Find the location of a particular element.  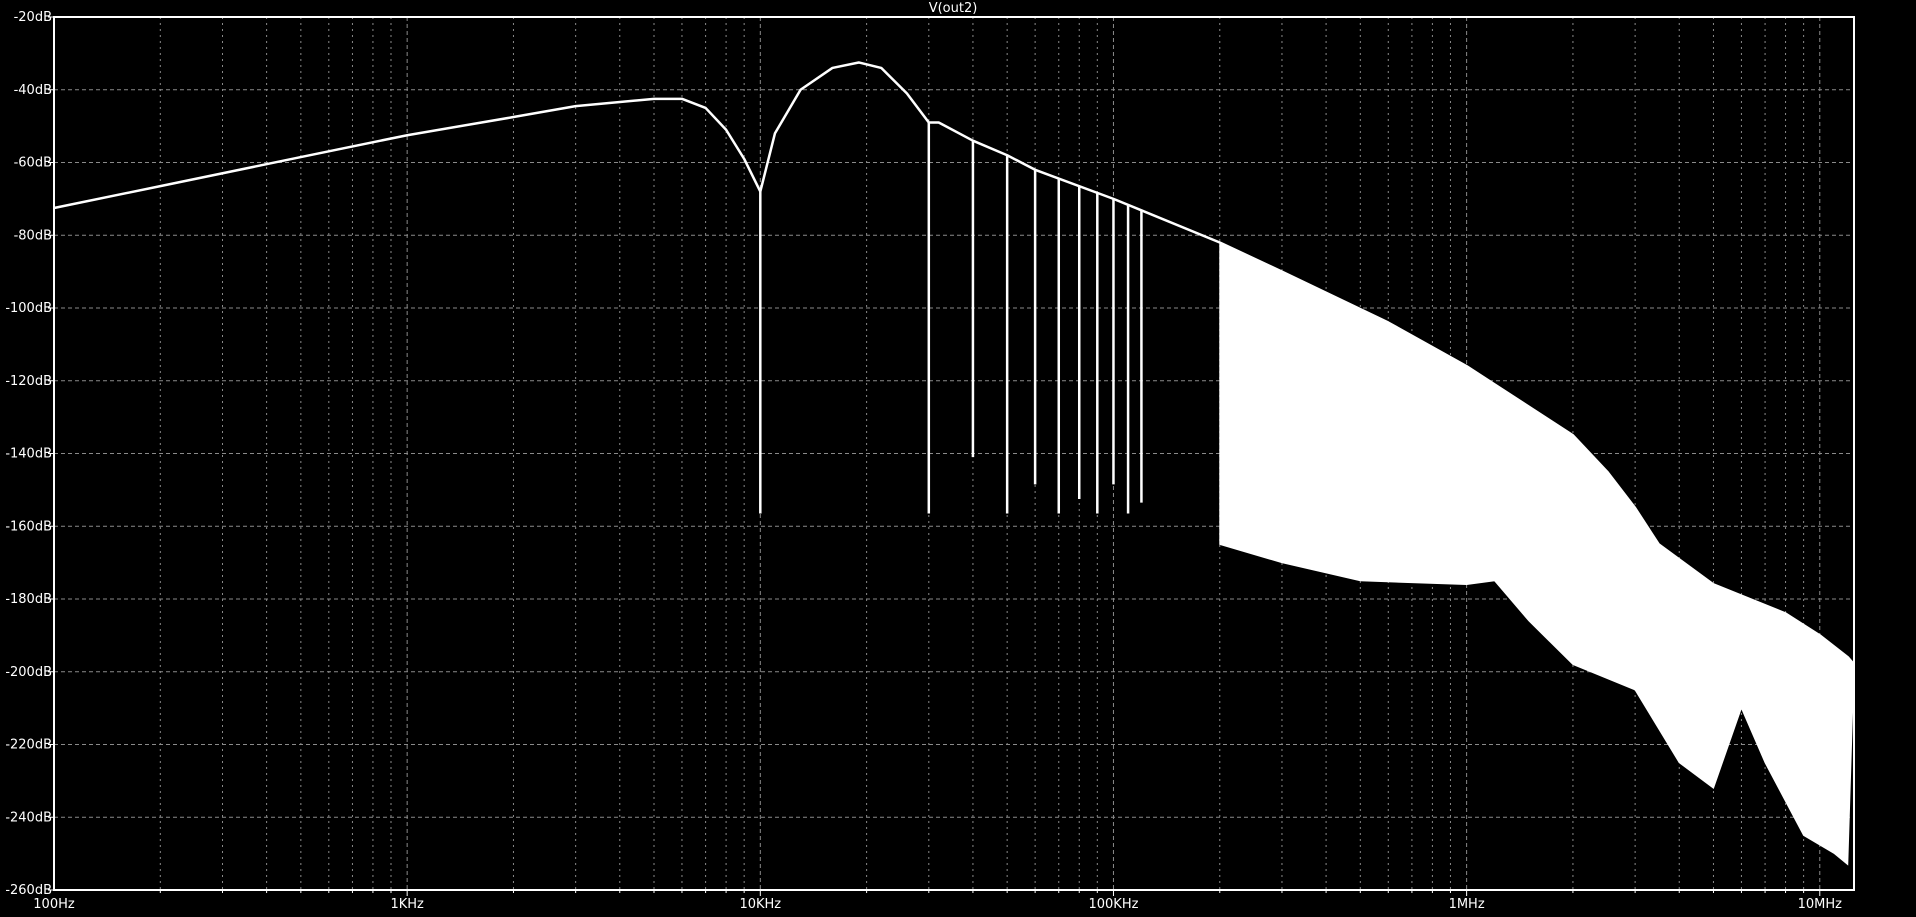

y-tick-label: -120dB is located at coordinates (28, 381).